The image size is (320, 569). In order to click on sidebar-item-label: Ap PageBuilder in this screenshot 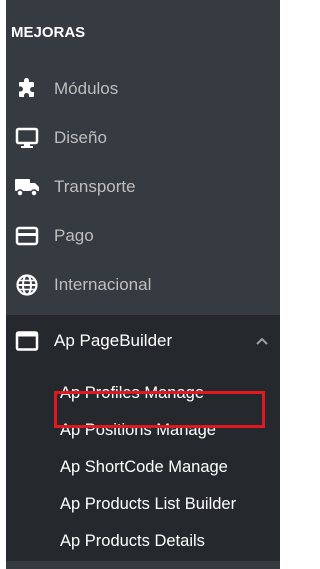, I will do `click(113, 340)`.